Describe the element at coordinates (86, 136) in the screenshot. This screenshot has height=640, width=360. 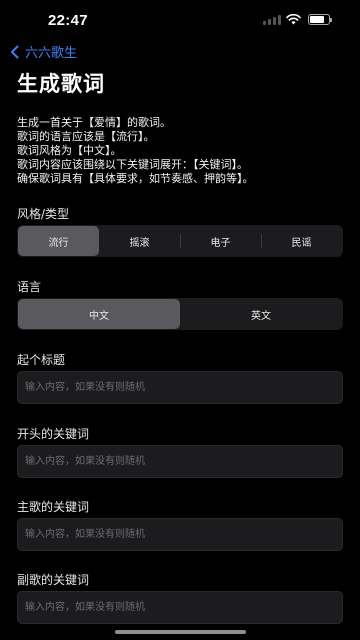
I see `prompt-line: 歌词的语言应该是【流行】。` at that location.